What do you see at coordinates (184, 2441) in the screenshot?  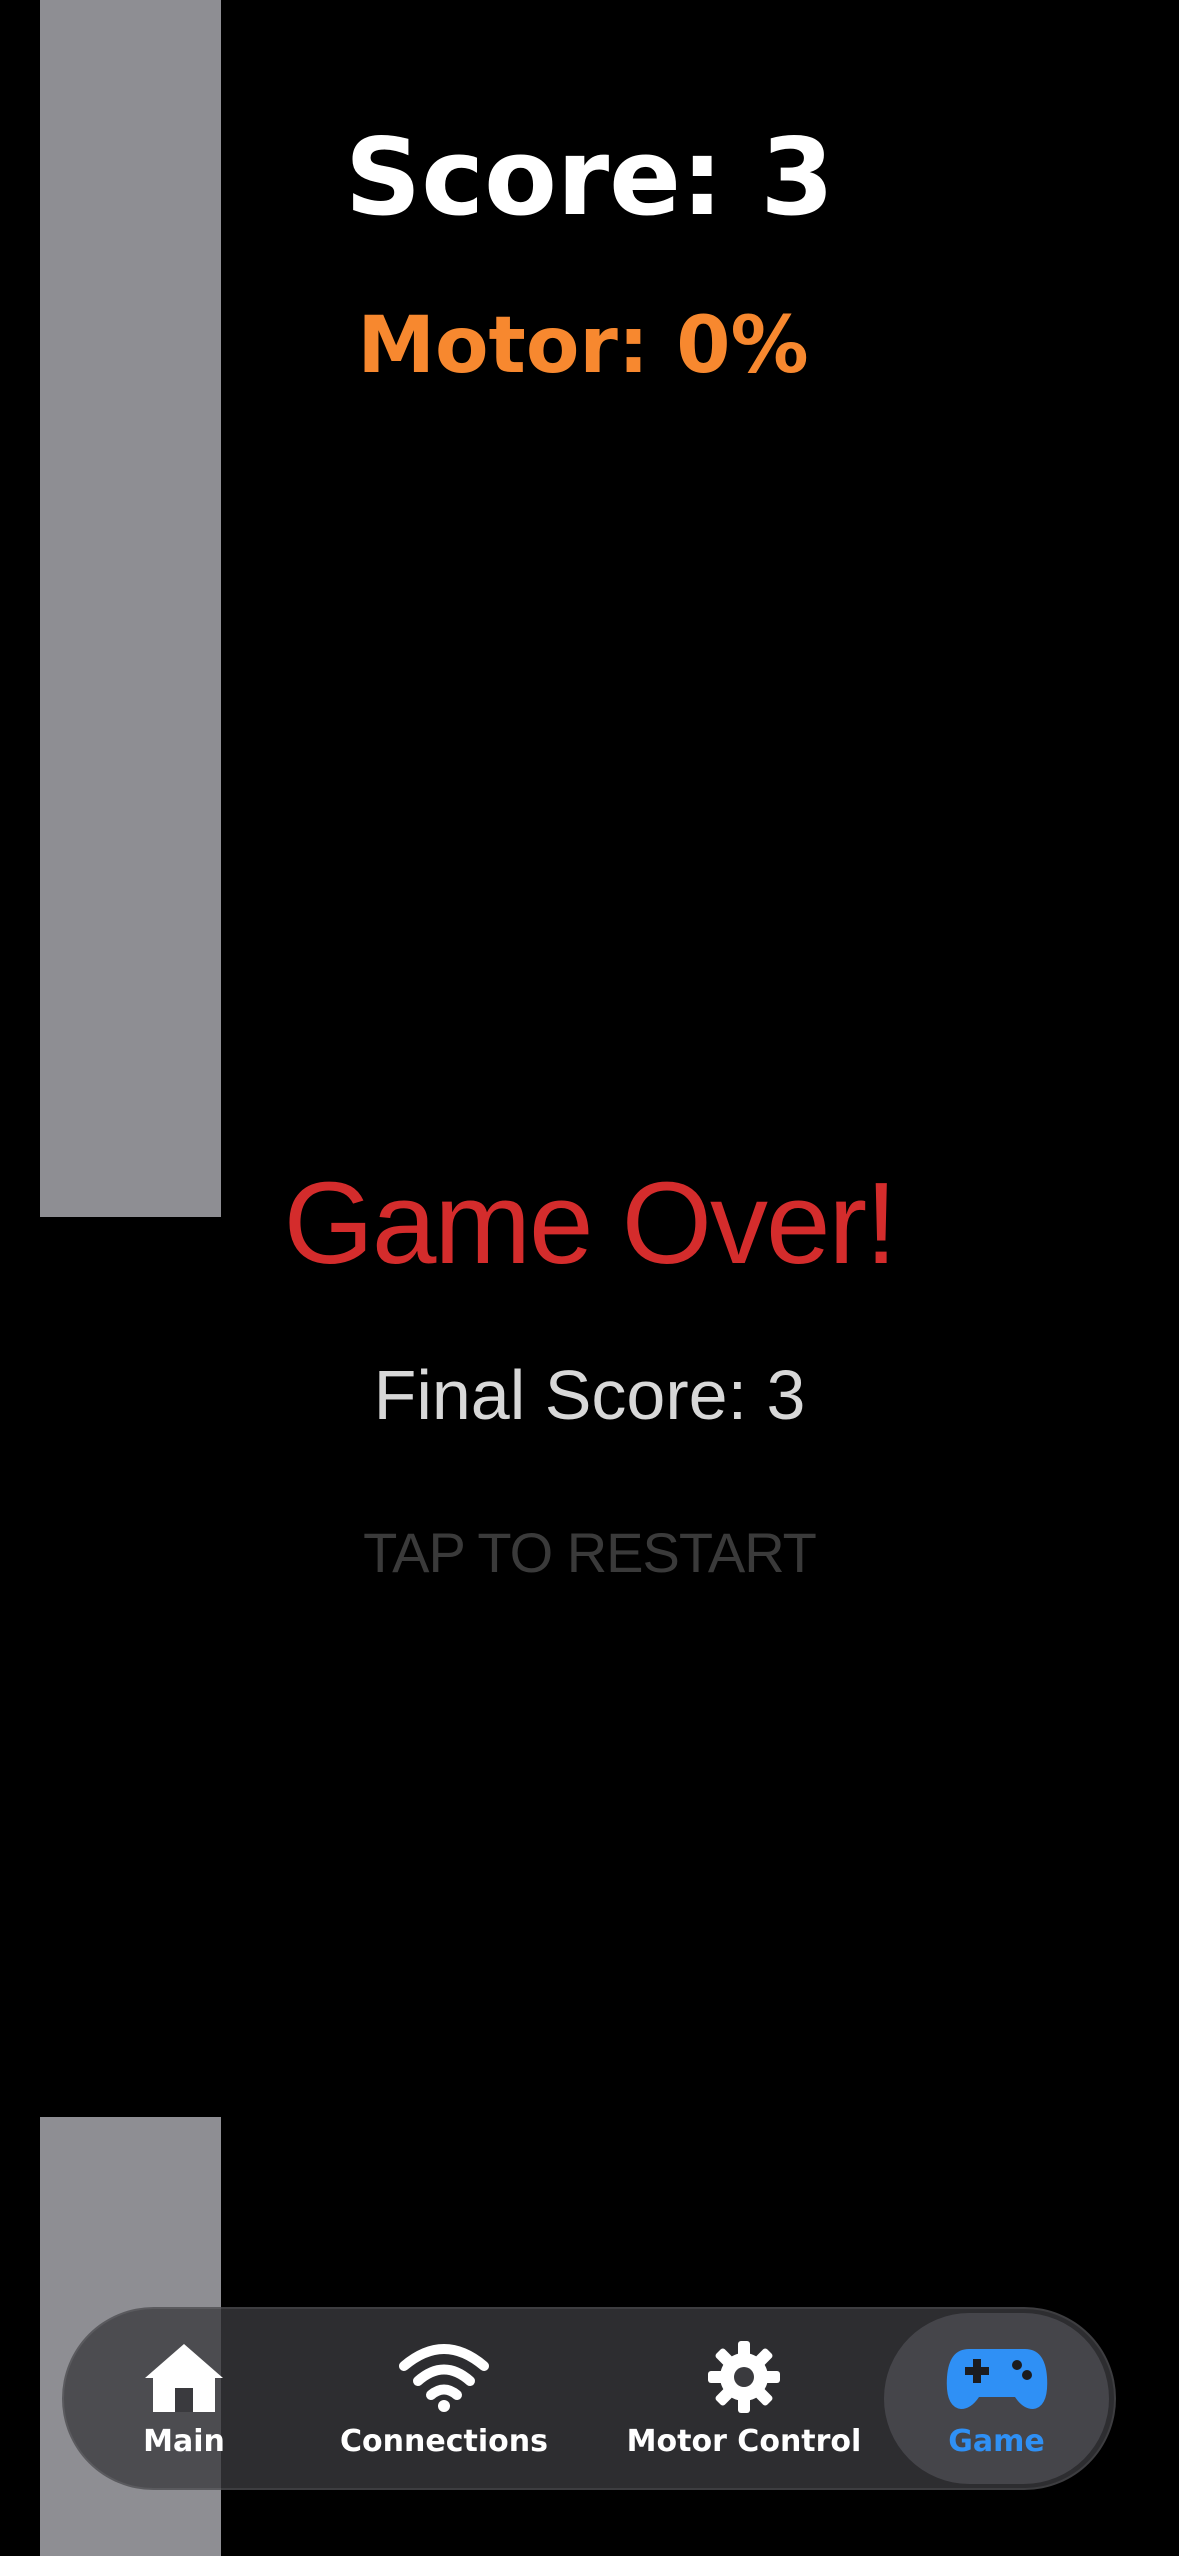 I see `tab-main-label: Main` at bounding box center [184, 2441].